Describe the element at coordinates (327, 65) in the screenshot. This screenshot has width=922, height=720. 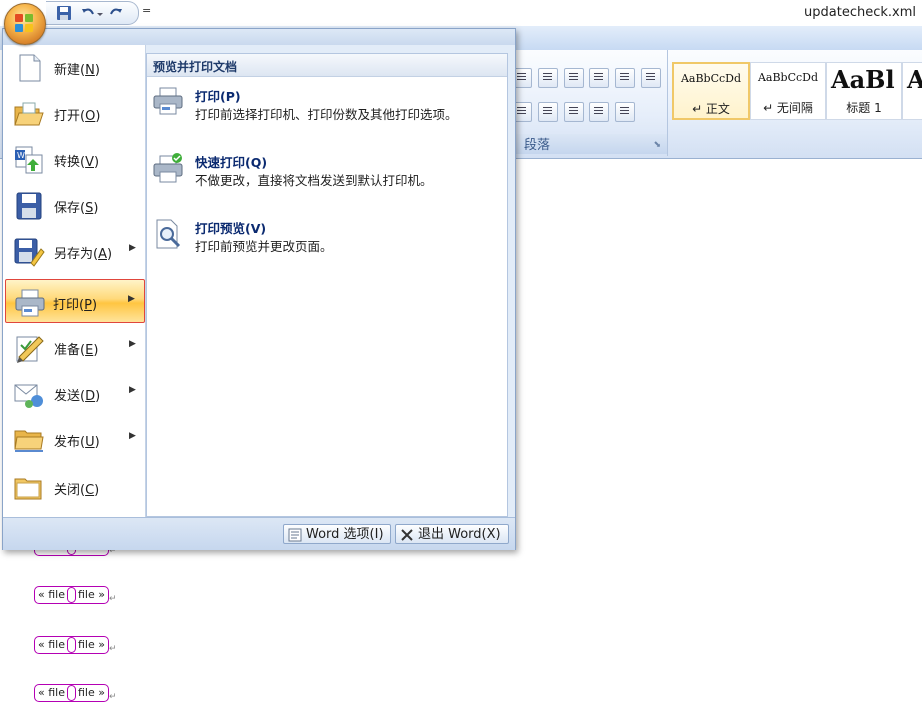
I see `submenu-heading: 预览并打印文档` at that location.